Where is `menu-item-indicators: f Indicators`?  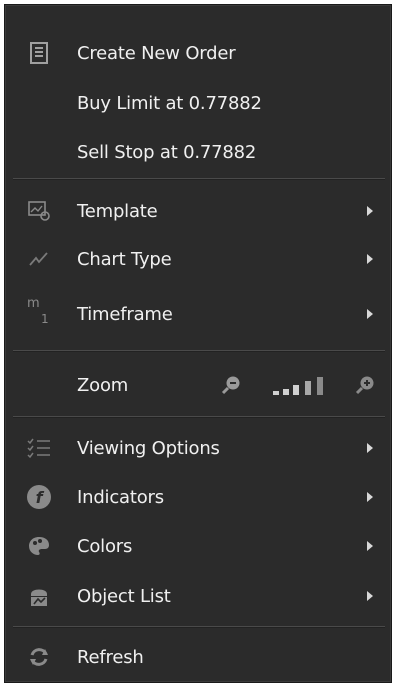 menu-item-indicators: f Indicators is located at coordinates (198, 497).